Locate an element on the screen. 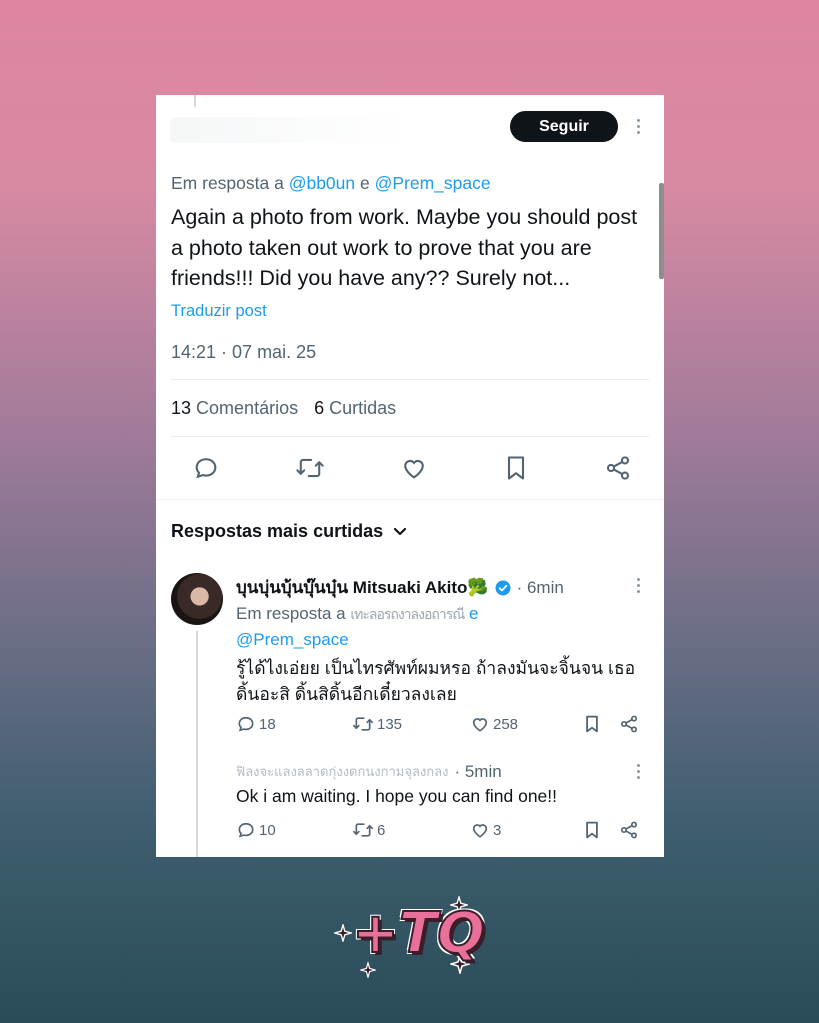 The height and width of the screenshot is (1023, 819). repost-button: 6 is located at coordinates (368, 830).